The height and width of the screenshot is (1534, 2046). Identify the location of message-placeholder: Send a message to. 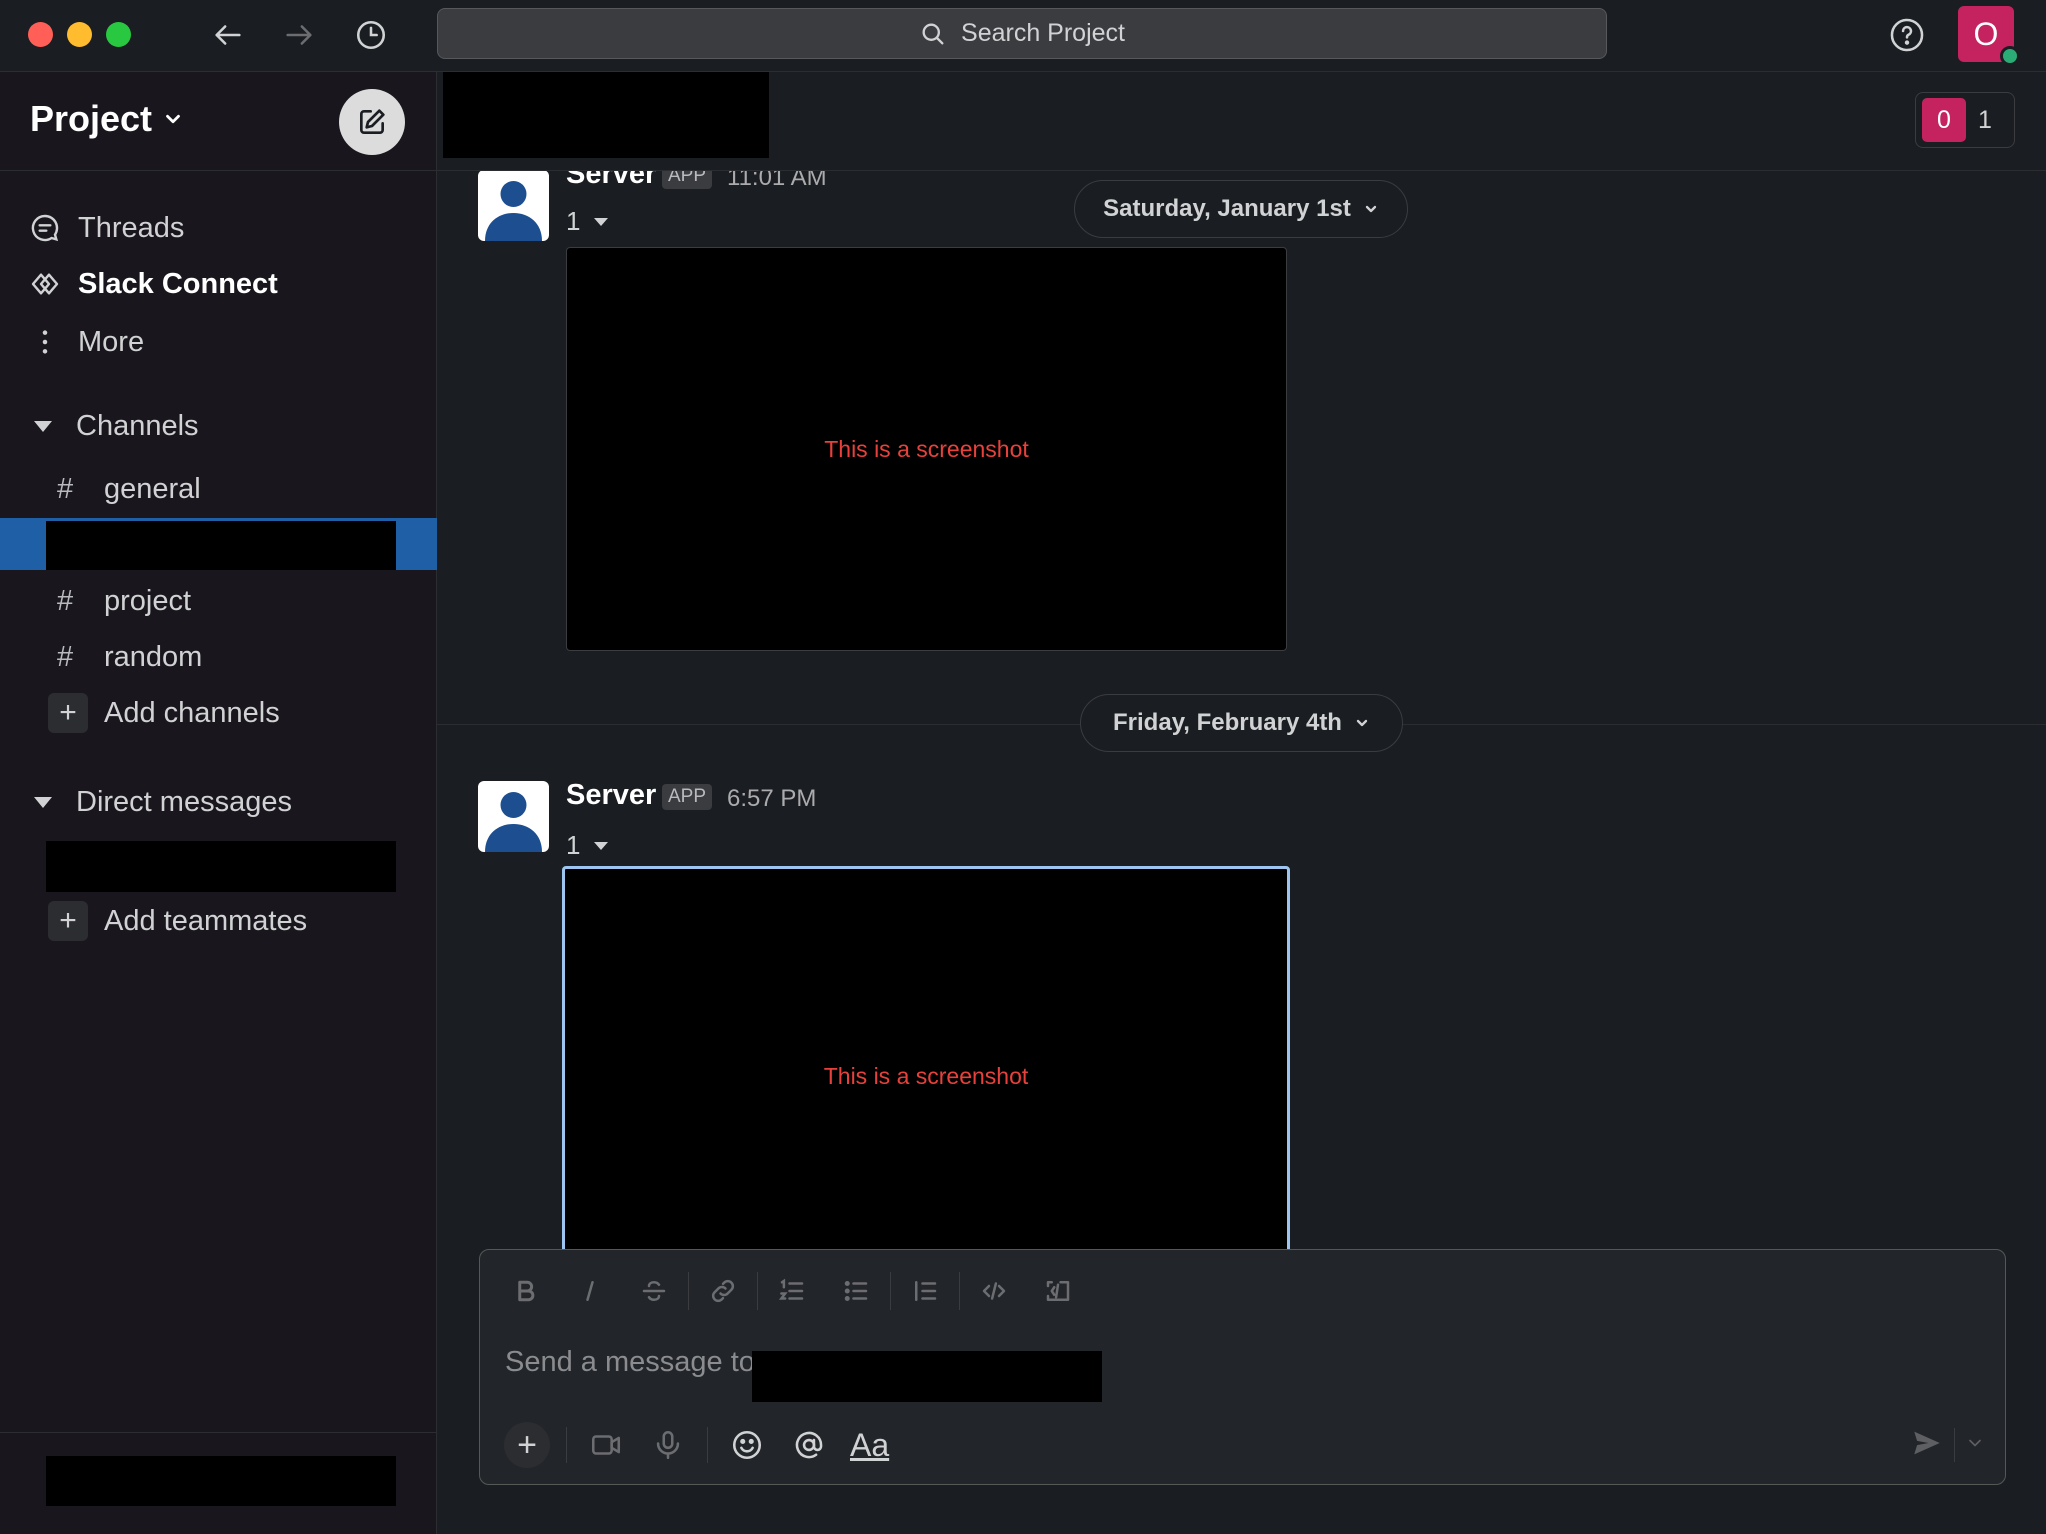
(630, 1362).